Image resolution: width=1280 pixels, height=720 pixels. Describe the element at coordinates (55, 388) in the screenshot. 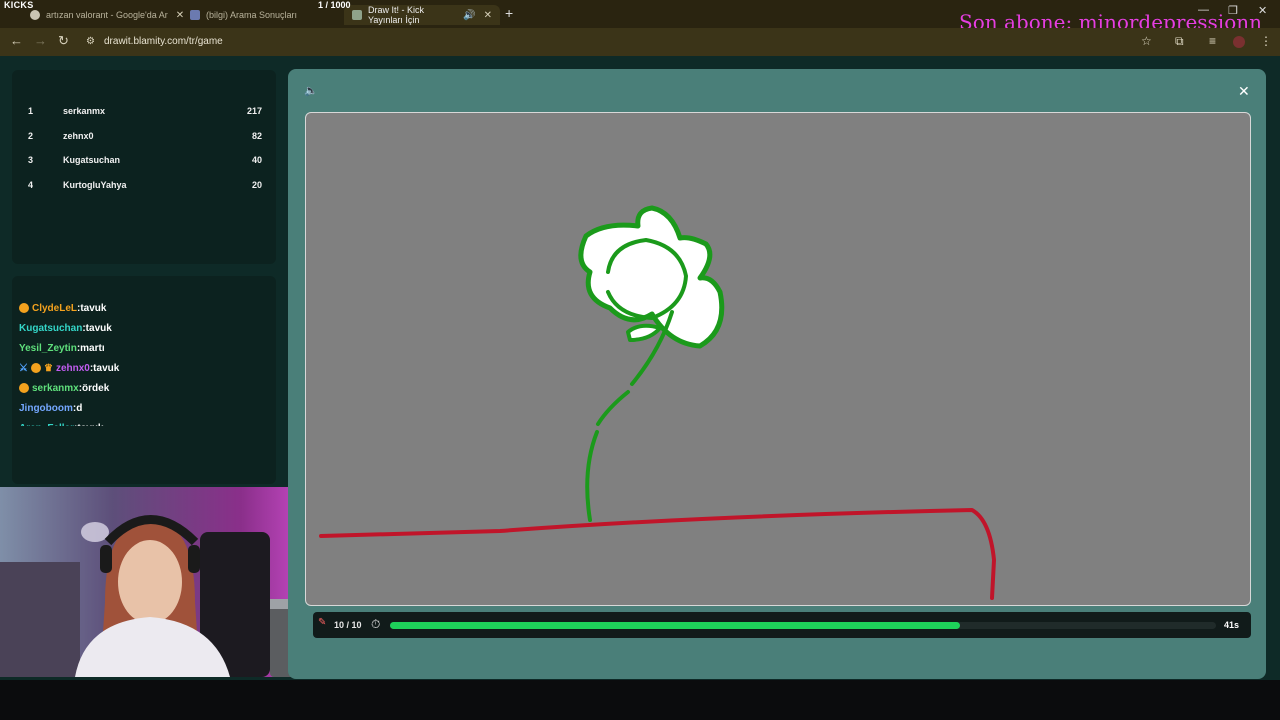

I see `chat-username: serkanmx` at that location.